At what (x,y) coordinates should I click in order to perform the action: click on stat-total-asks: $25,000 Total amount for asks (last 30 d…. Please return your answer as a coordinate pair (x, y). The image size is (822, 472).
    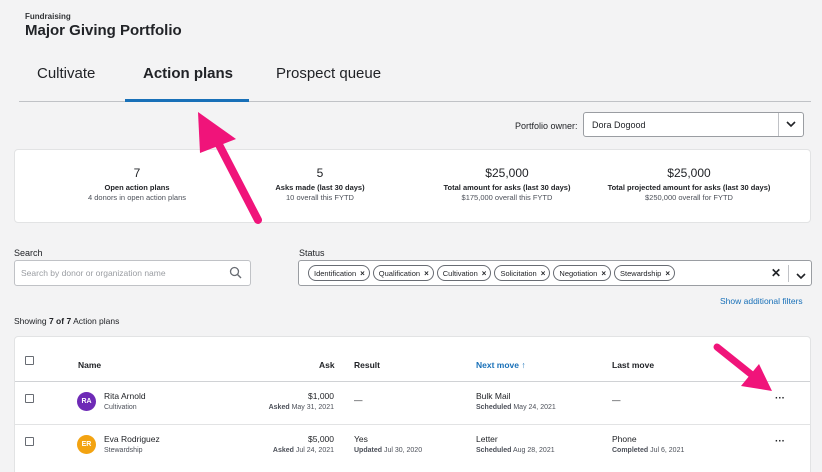
    Looking at the image, I should click on (507, 184).